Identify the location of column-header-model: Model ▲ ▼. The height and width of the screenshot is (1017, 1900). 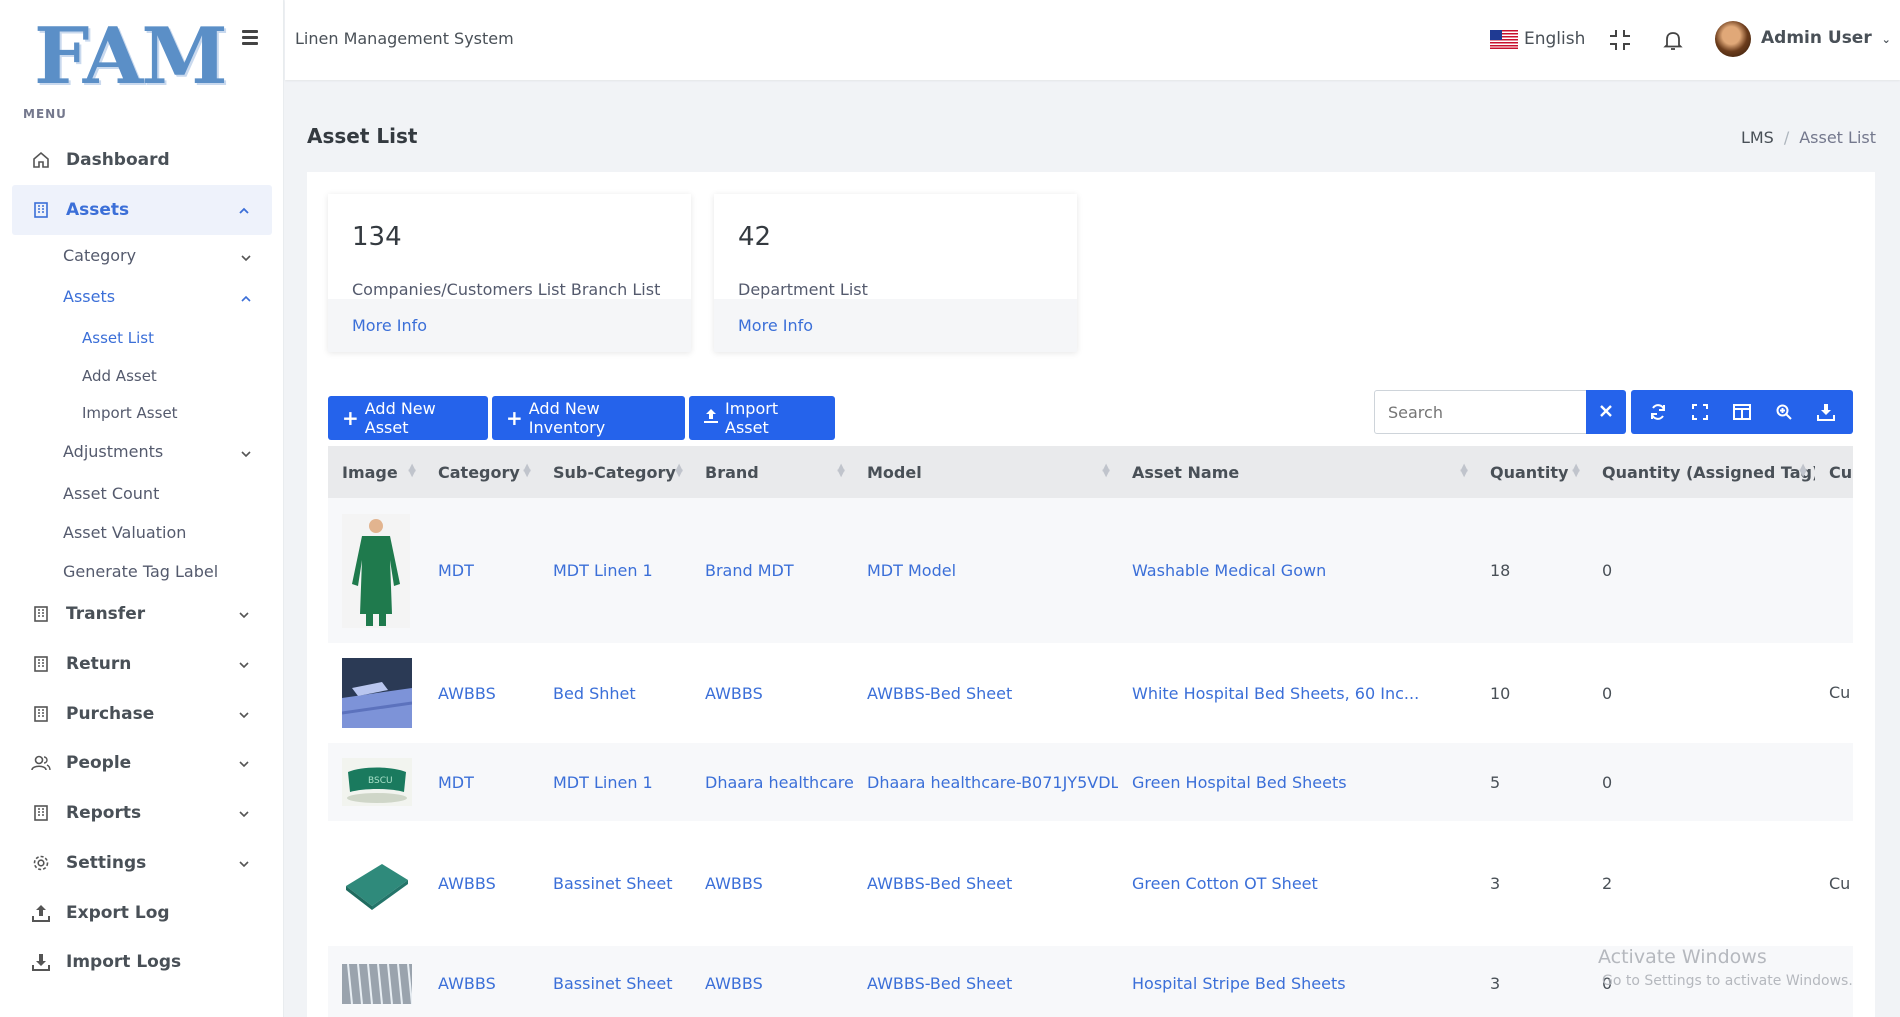
(985, 472).